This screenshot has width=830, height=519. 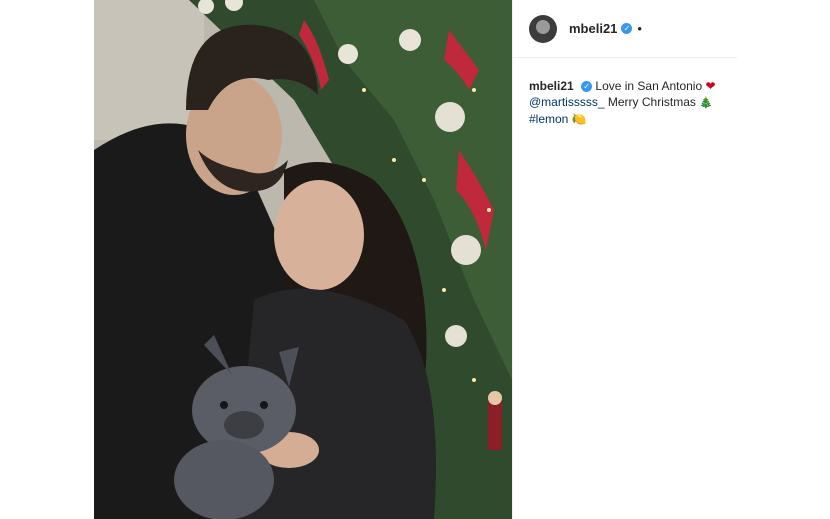 I want to click on caption-username: mbeli21, so click(x=551, y=86).